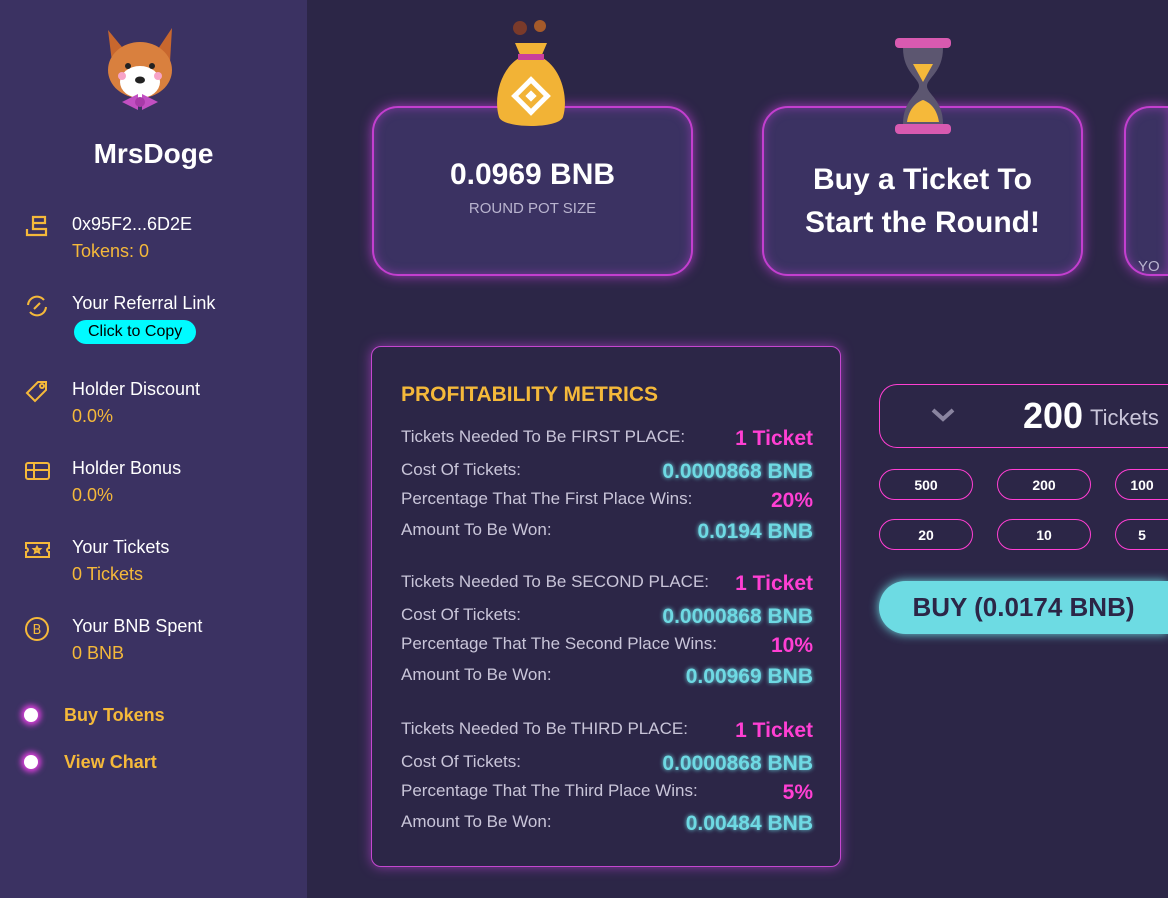 The height and width of the screenshot is (898, 1168). What do you see at coordinates (544, 728) in the screenshot?
I see `metric-label: Tickets Needed To Be THIRD PLACE:` at bounding box center [544, 728].